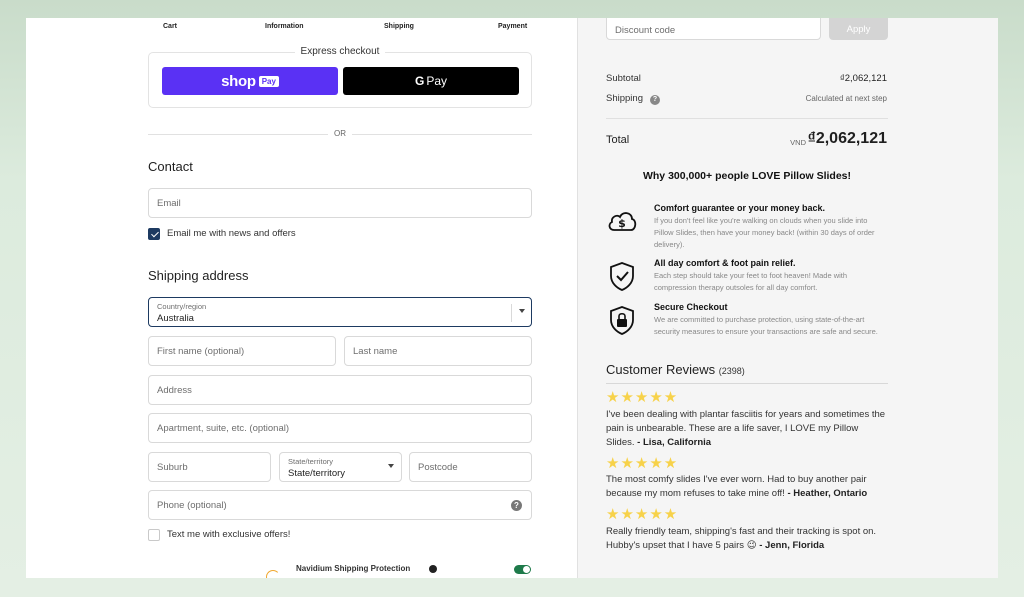 This screenshot has width=1024, height=597. Describe the element at coordinates (201, 351) in the screenshot. I see `first-name-placeholder: First name (optional)` at that location.